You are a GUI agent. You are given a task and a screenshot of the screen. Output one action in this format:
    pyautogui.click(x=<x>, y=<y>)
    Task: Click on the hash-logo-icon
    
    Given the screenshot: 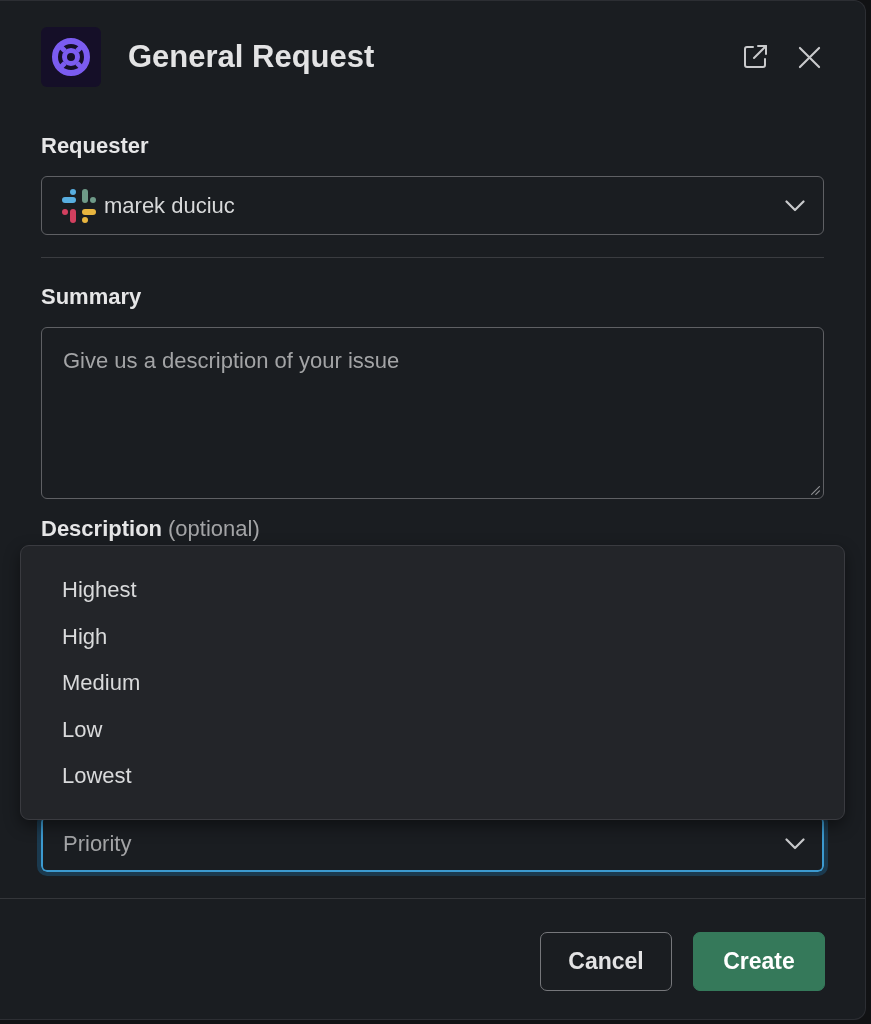 What is the action you would take?
    pyautogui.click(x=79, y=205)
    